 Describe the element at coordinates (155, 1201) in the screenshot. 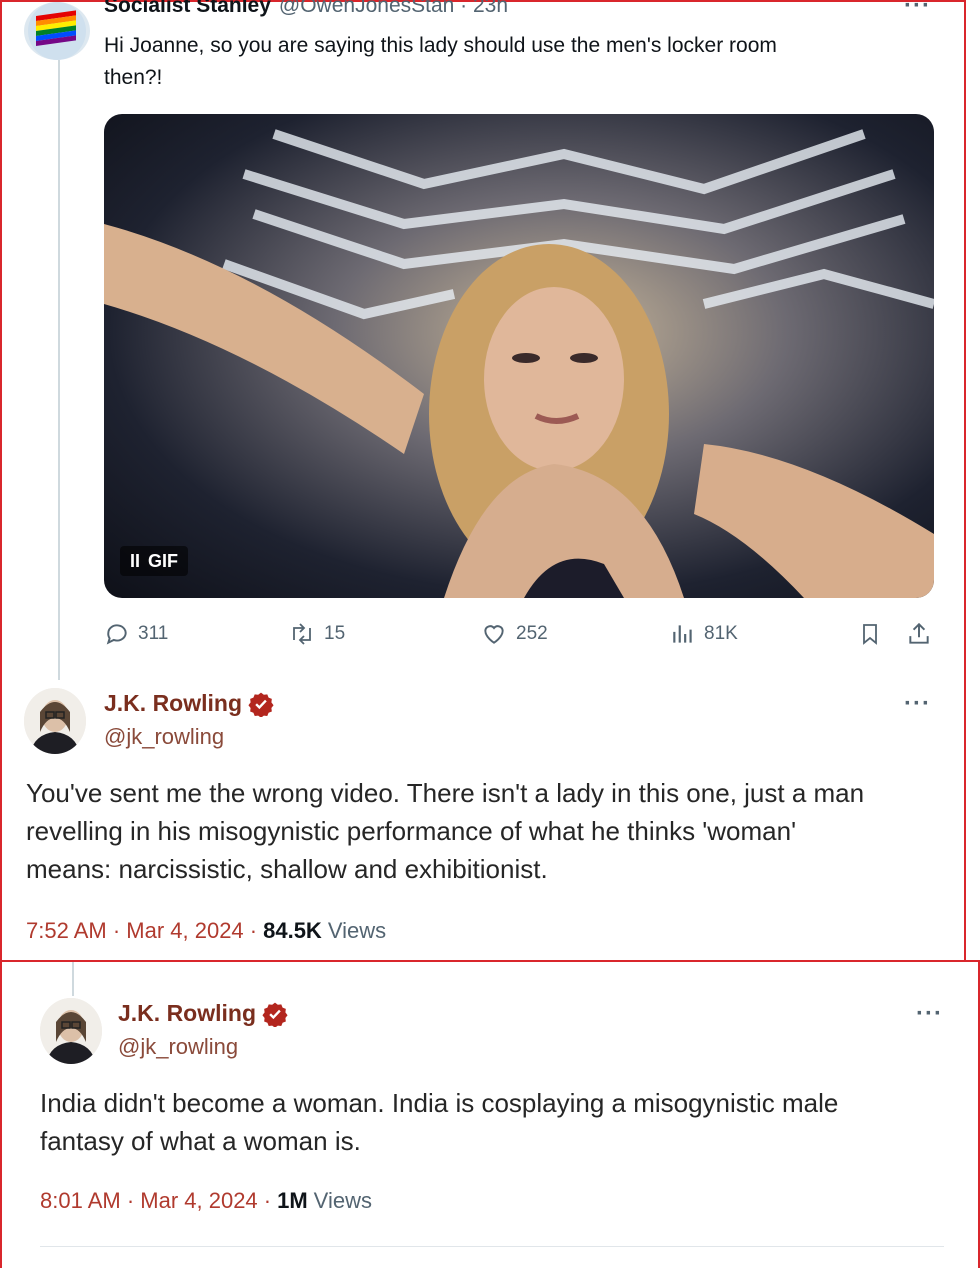

I see `timestamp: 8:01 AM · Mar 4, 2024 ·` at that location.